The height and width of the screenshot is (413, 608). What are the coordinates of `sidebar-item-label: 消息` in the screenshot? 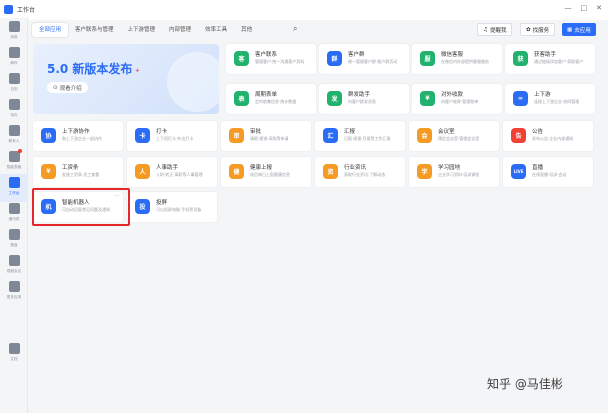 It's located at (14, 36).